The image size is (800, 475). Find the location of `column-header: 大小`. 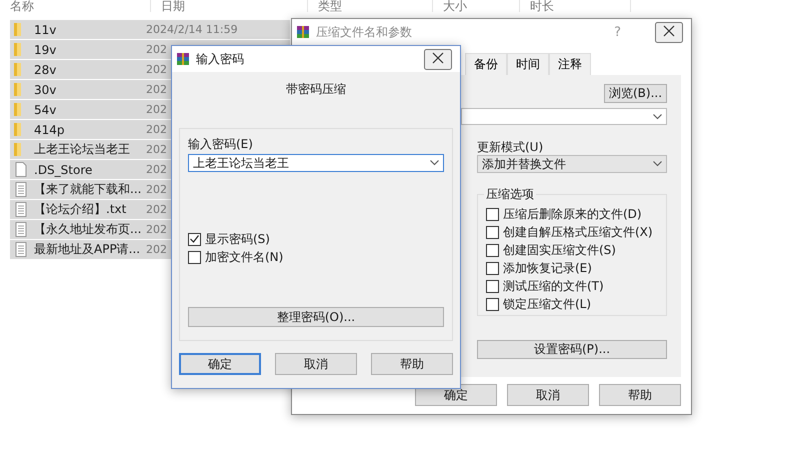

column-header: 大小 is located at coordinates (476, 6).